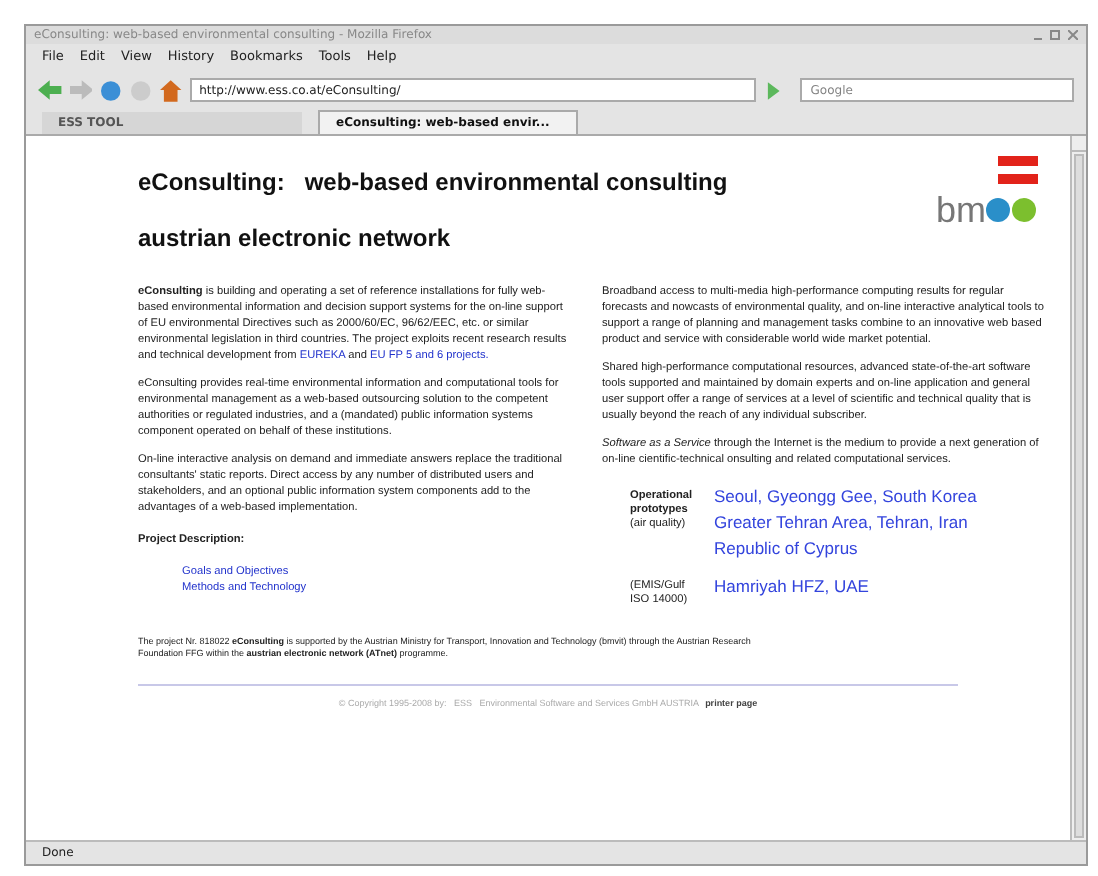 The height and width of the screenshot is (876, 1098). I want to click on text-link: Greater Tehran Area, Tehran, Iran, so click(841, 523).